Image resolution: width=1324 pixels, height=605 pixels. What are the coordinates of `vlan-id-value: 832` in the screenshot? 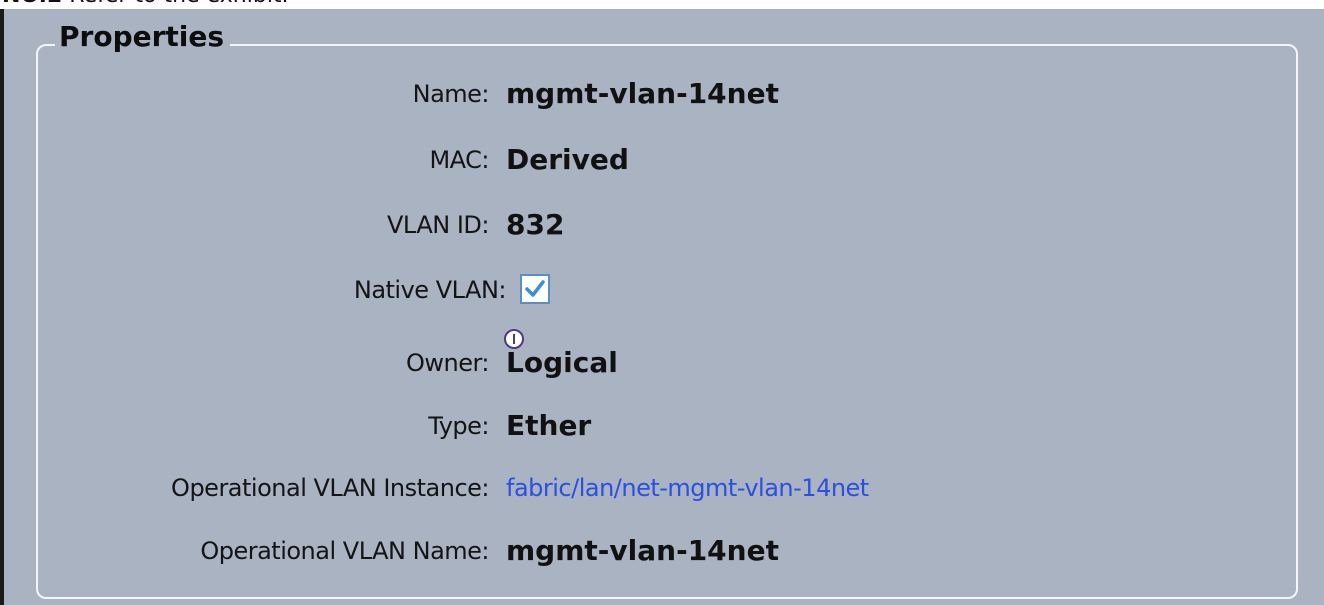 It's located at (535, 224).